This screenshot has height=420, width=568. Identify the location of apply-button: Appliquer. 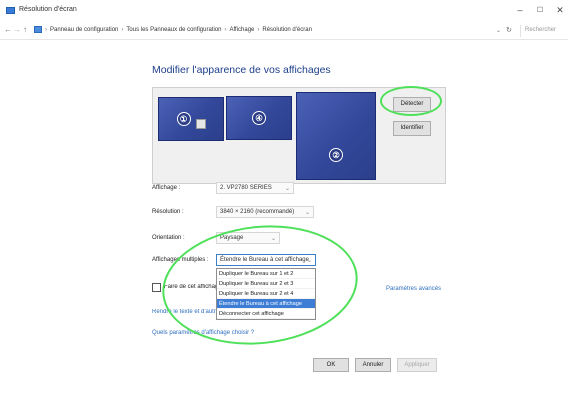
(417, 365).